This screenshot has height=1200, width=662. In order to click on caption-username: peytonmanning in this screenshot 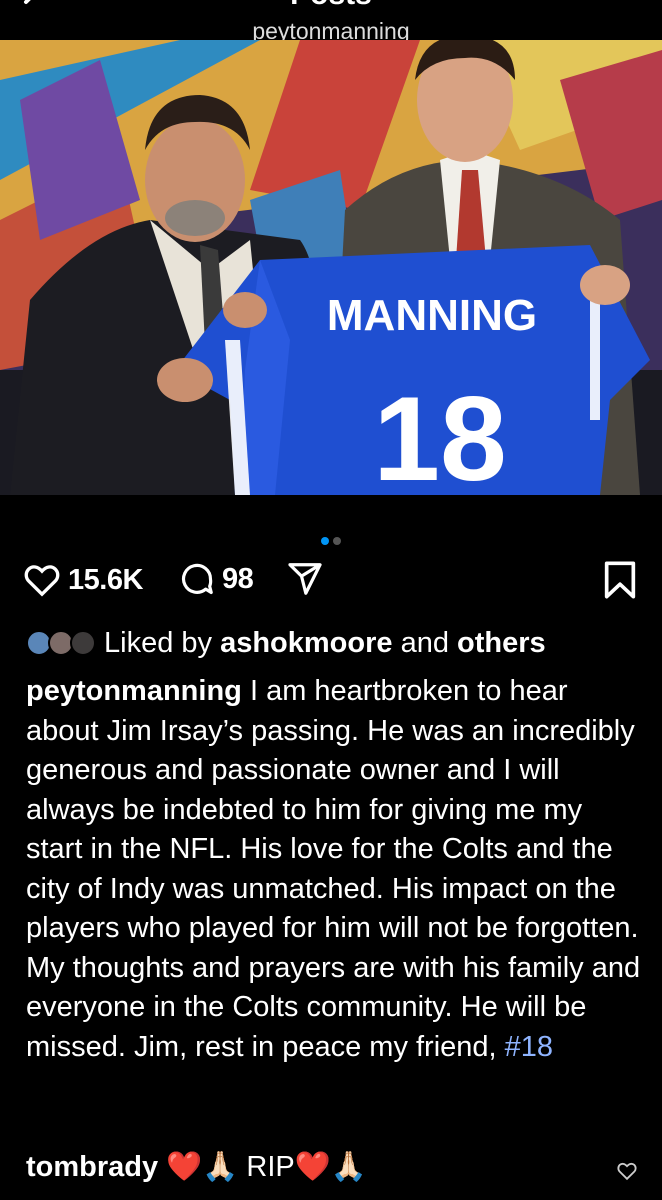, I will do `click(134, 691)`.